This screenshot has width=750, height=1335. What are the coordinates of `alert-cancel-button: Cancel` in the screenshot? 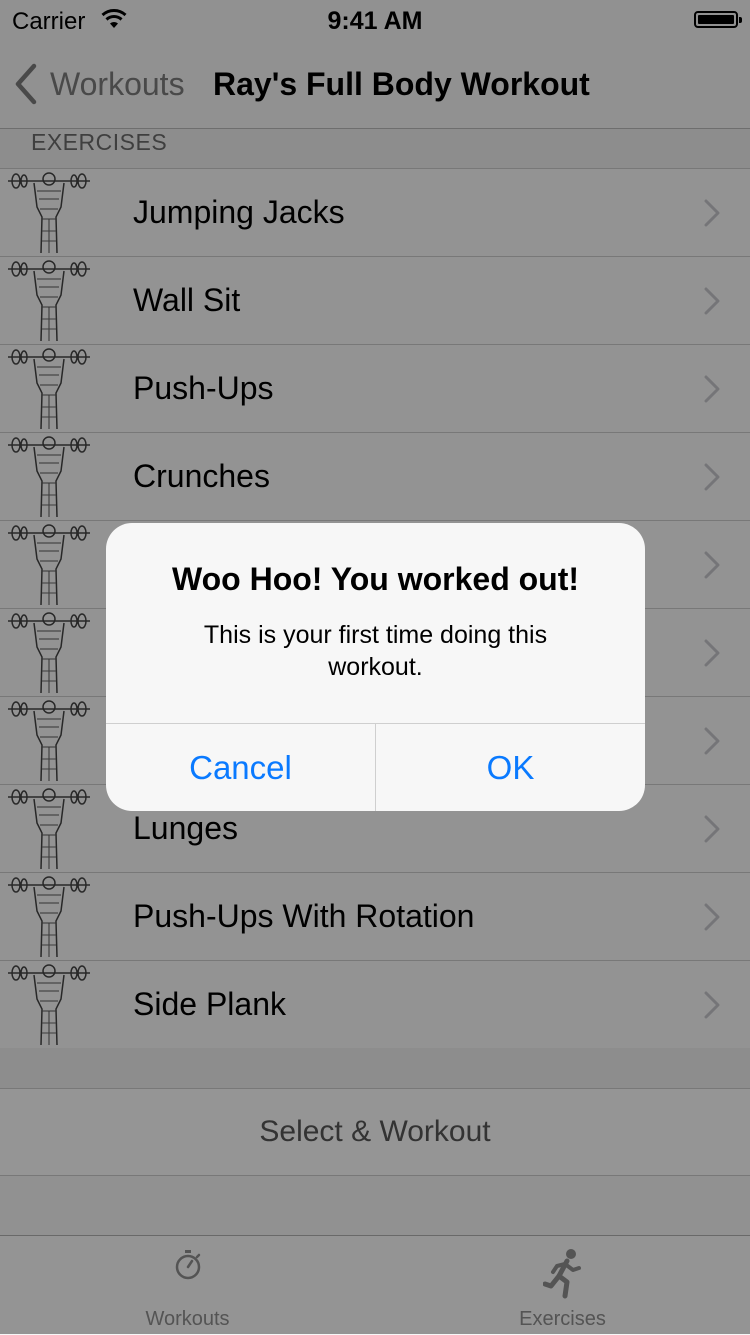 It's located at (241, 767).